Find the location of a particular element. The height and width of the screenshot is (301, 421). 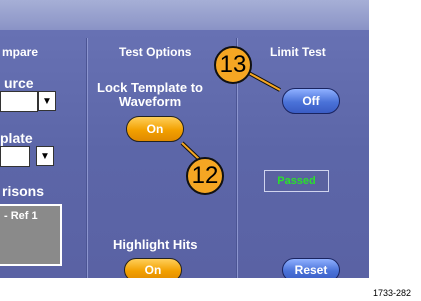

callout-leaders is located at coordinates (230, 116).